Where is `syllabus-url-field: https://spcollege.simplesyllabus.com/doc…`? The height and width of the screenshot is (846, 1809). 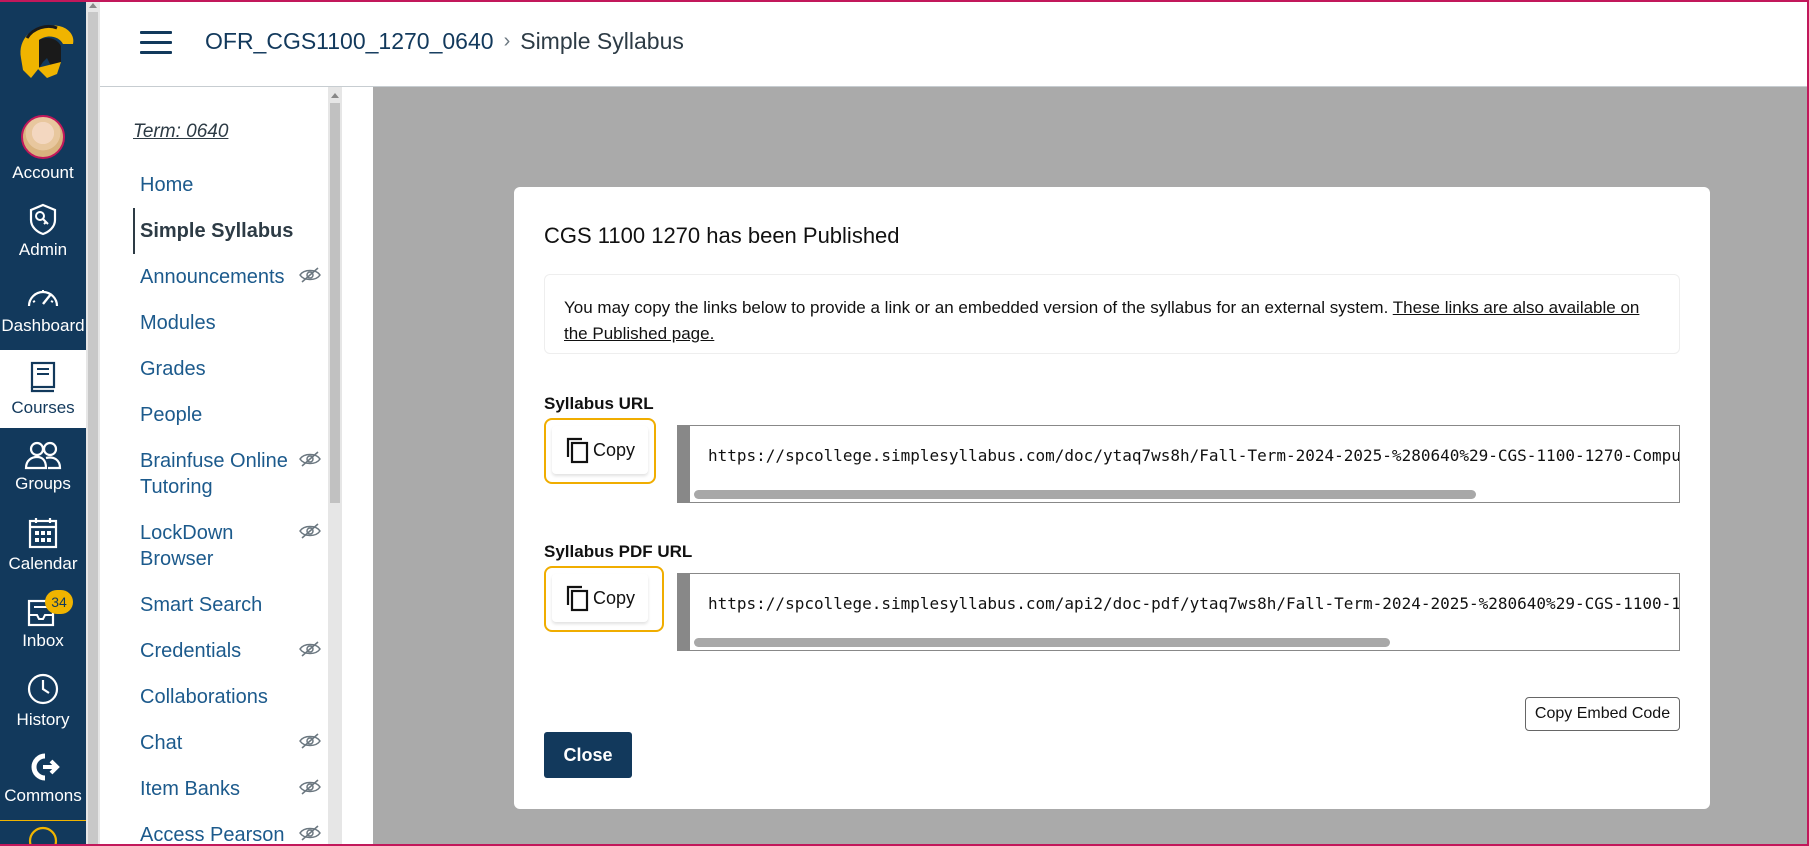 syllabus-url-field: https://spcollege.simplesyllabus.com/doc… is located at coordinates (1178, 464).